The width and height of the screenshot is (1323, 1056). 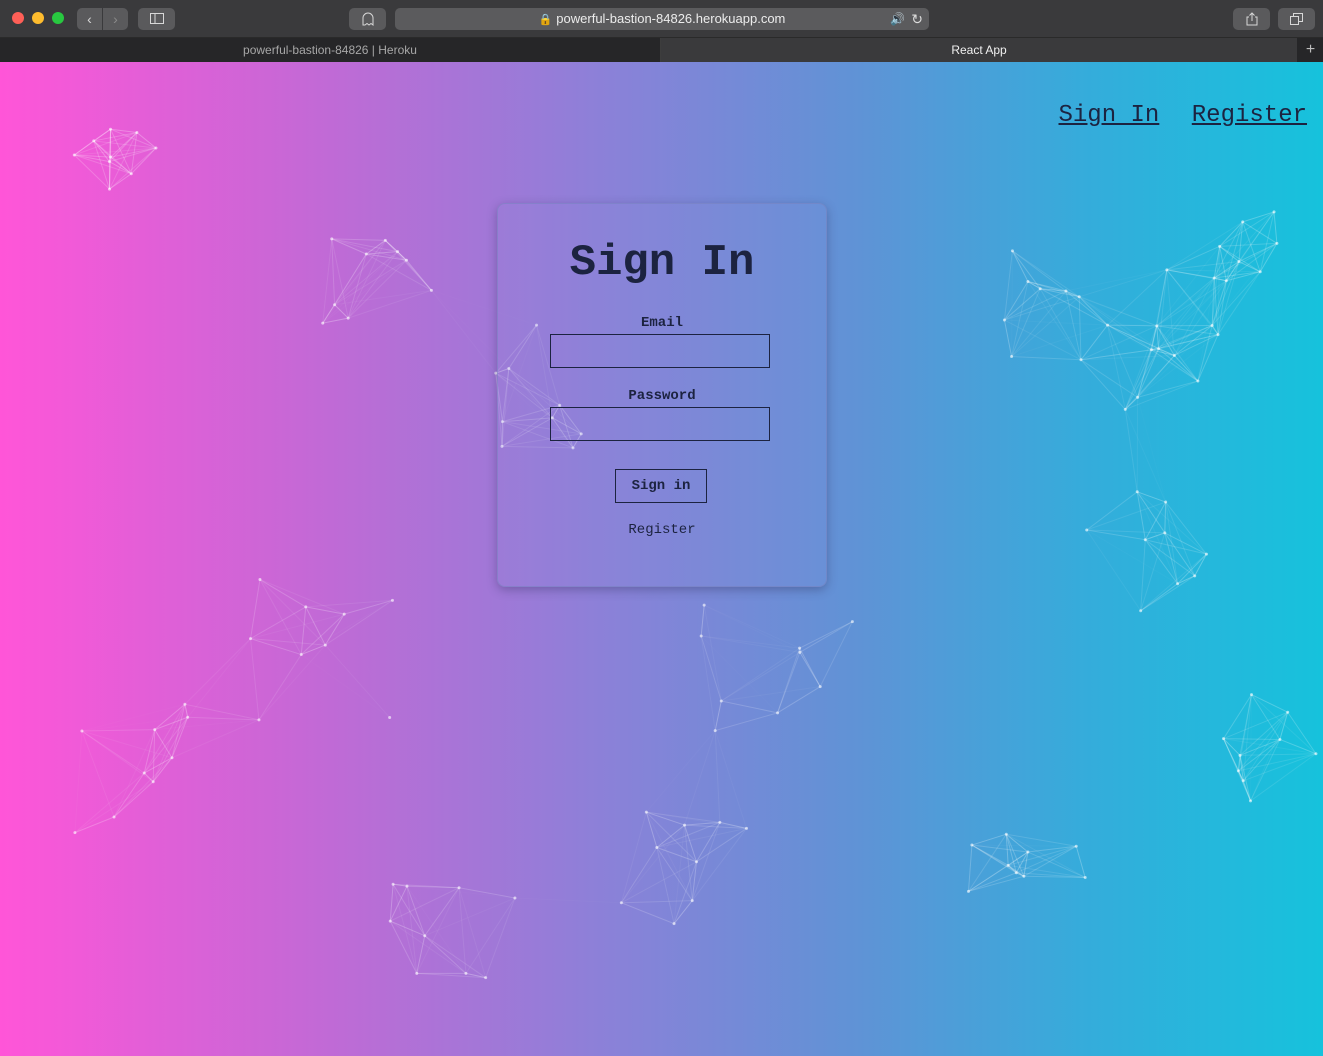 What do you see at coordinates (897, 19) in the screenshot?
I see `audio-icon: 🔊` at bounding box center [897, 19].